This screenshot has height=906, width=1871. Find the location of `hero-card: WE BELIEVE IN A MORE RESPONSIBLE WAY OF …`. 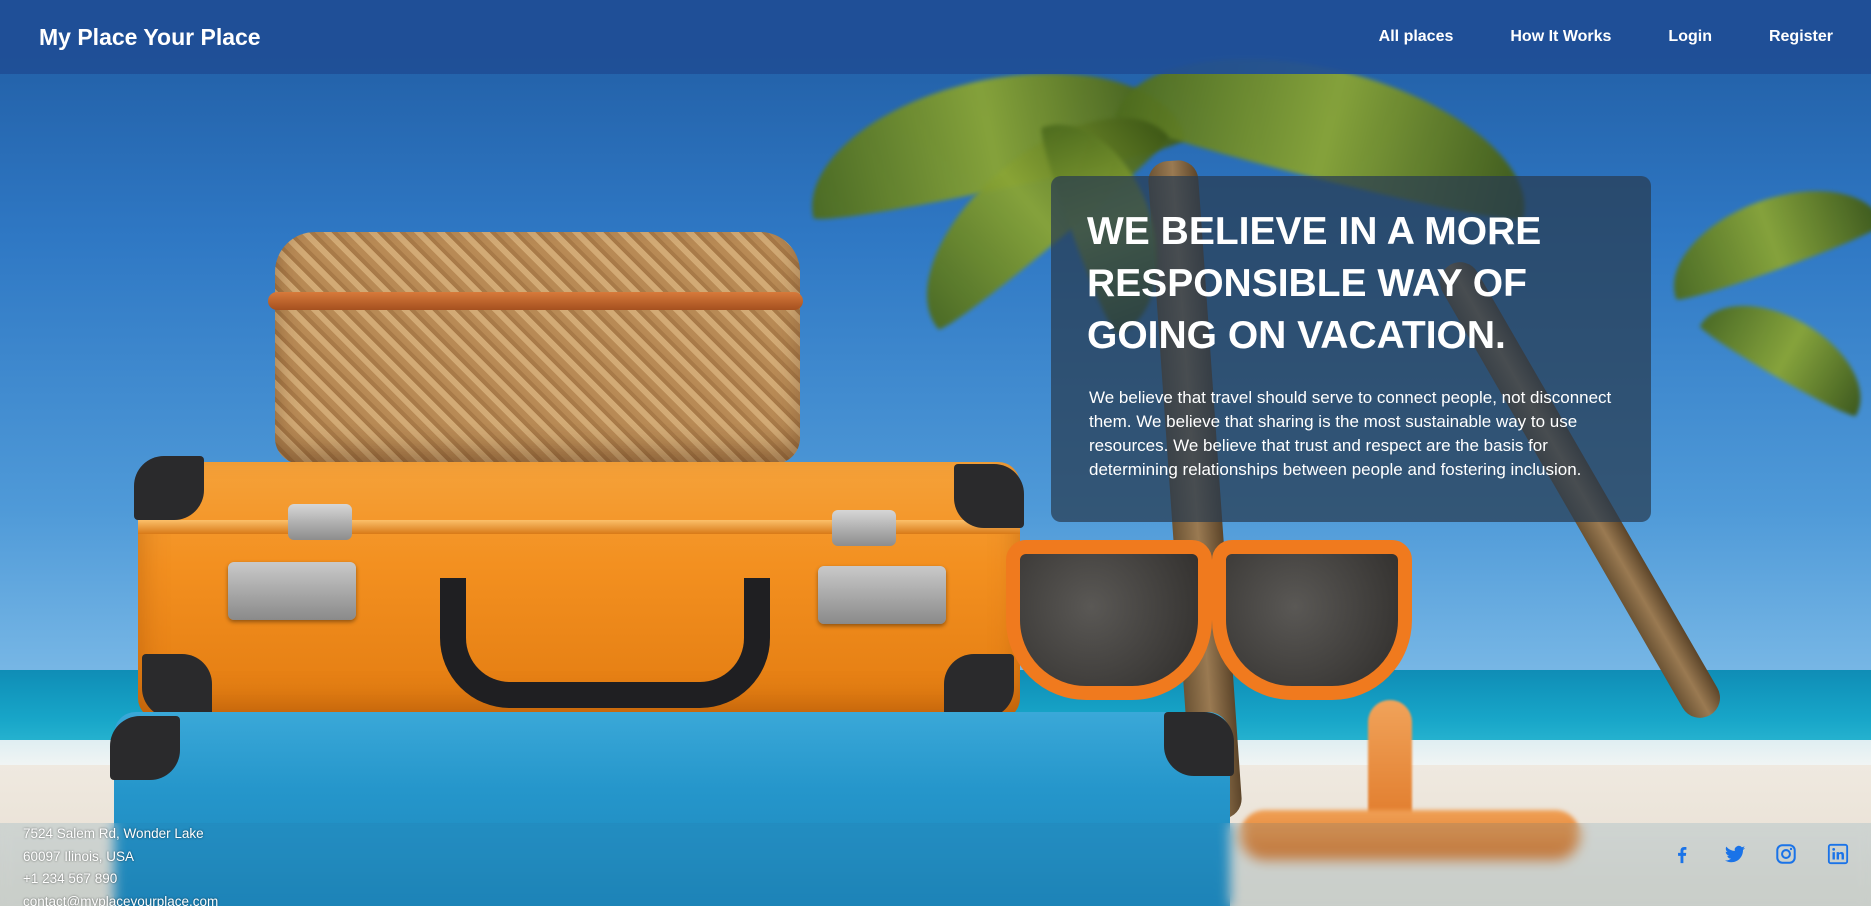

hero-card: WE BELIEVE IN A MORE RESPONSIBLE WAY OF … is located at coordinates (1351, 349).